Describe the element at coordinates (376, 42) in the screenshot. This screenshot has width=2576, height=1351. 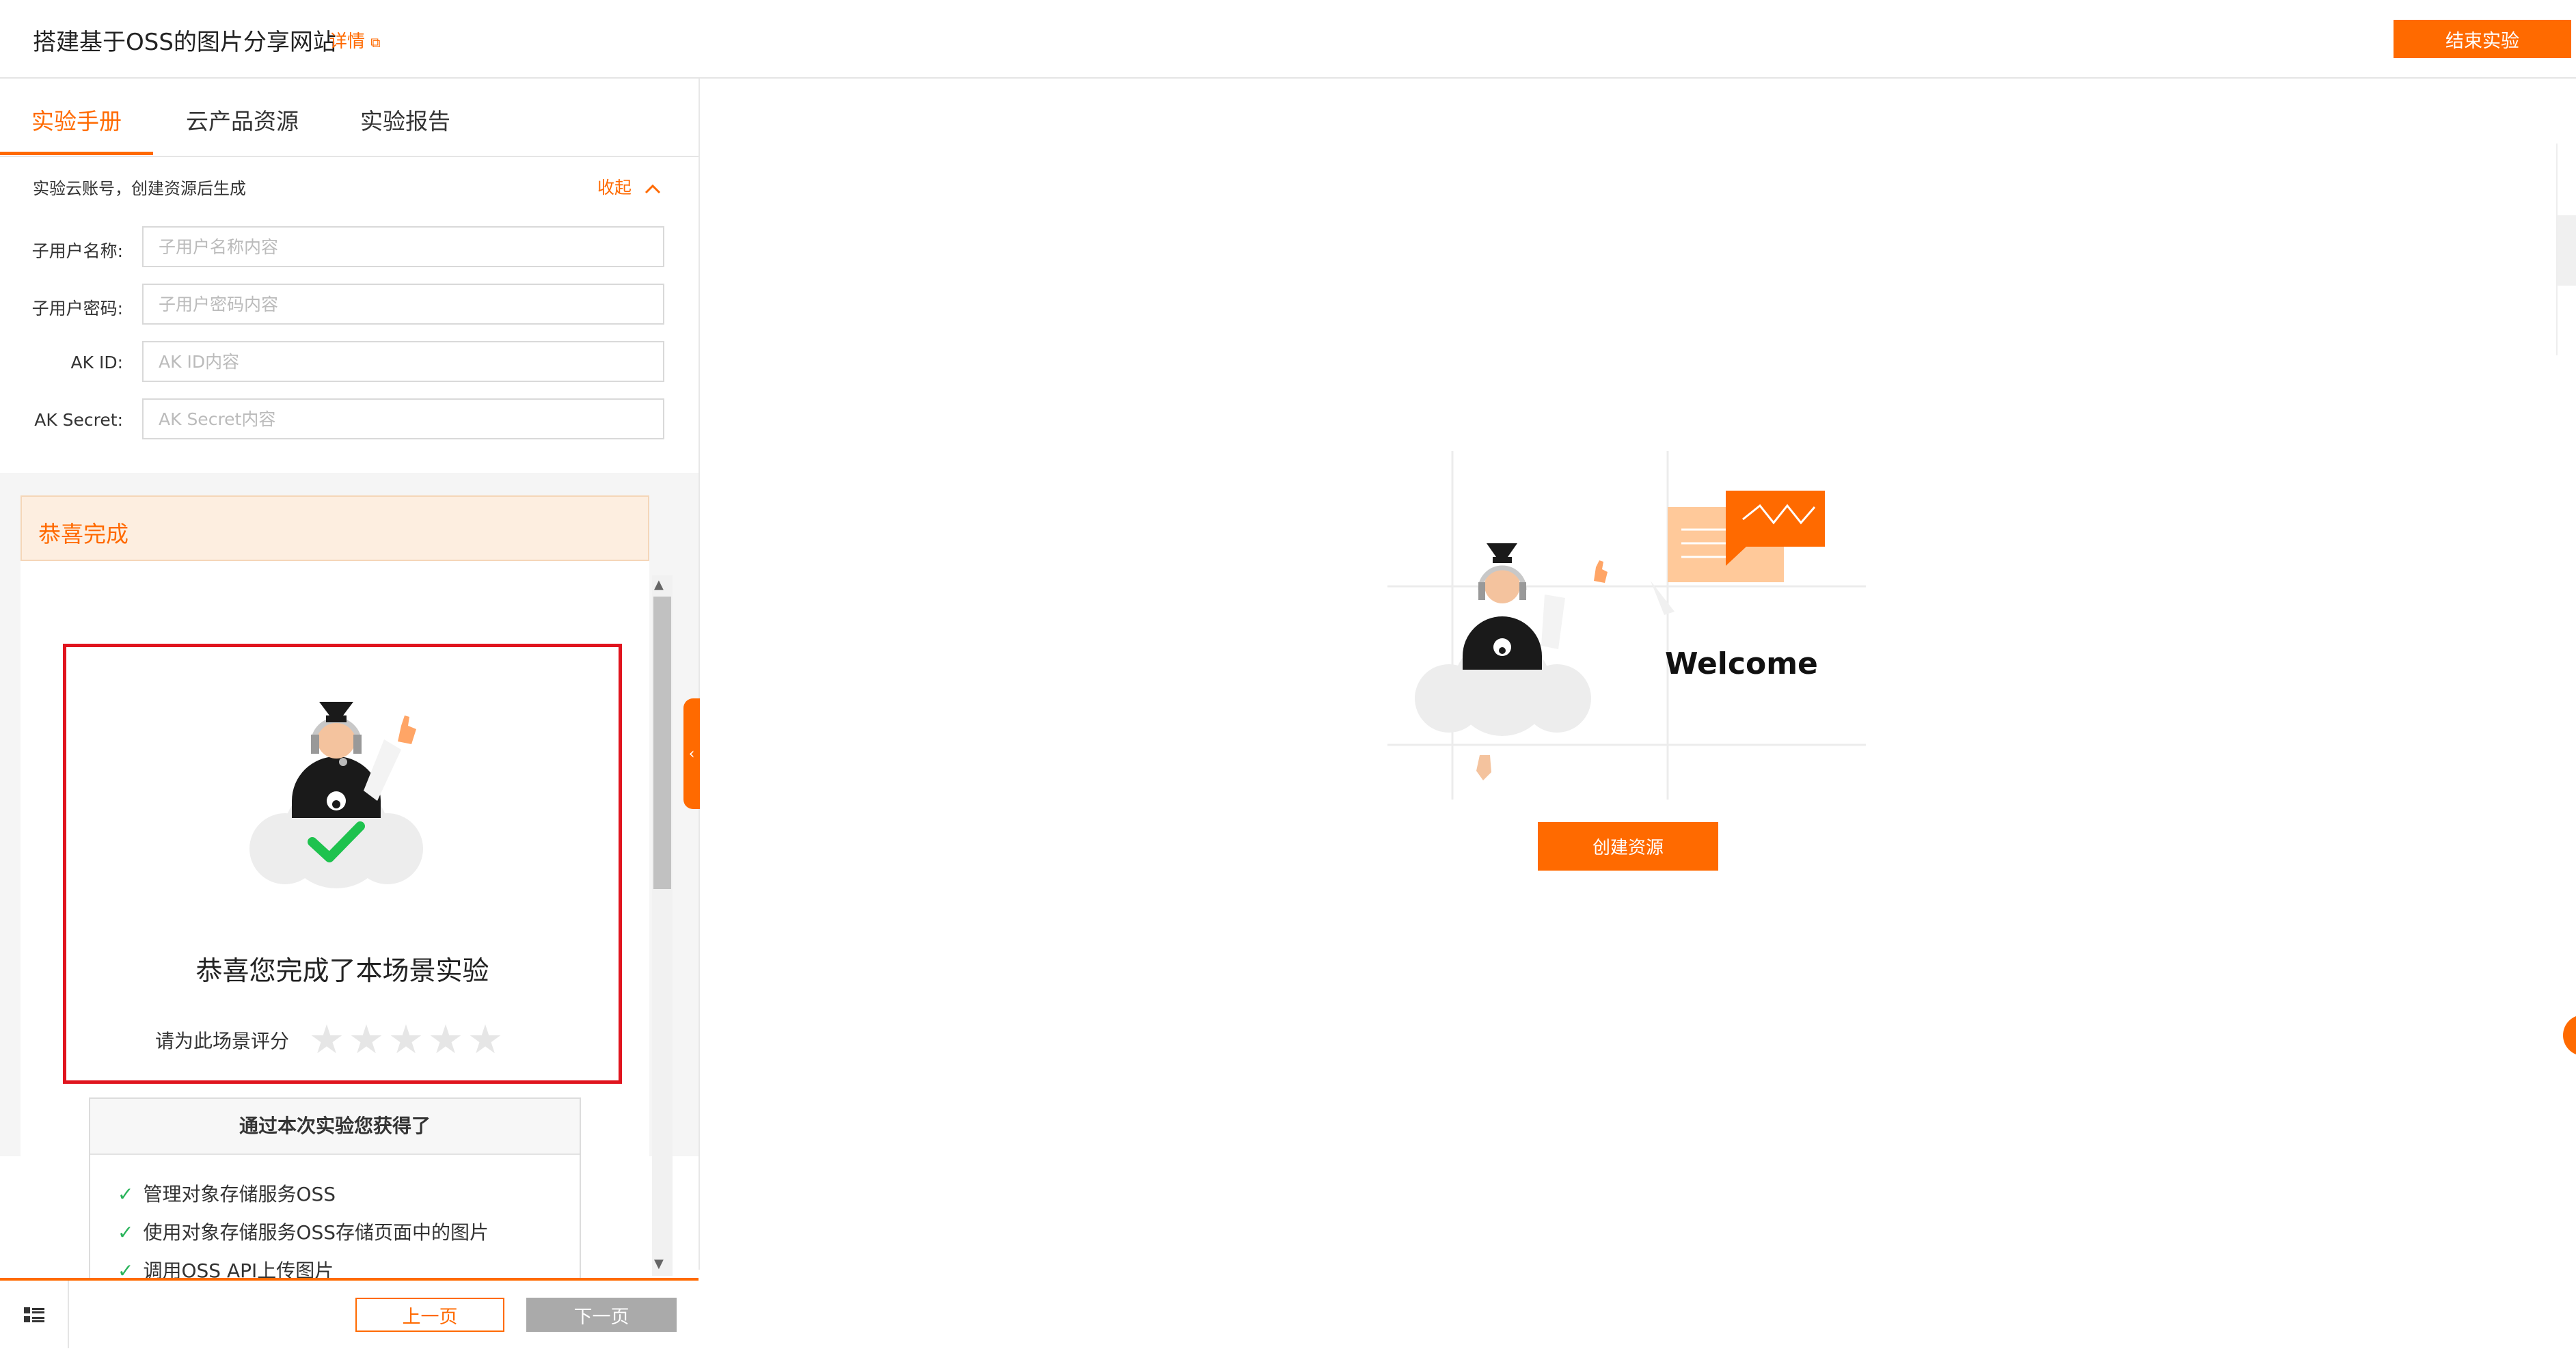
I see `external-link-icon: ⧉` at that location.